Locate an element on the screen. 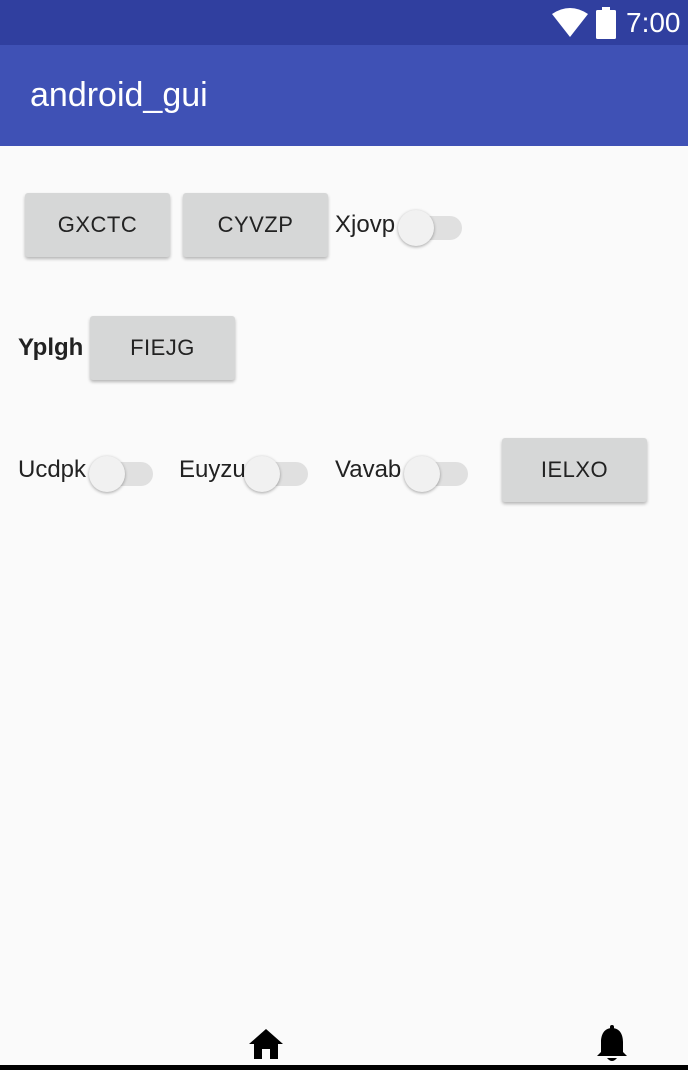 This screenshot has height=1070, width=688. vavab-switch is located at coordinates (437, 471).